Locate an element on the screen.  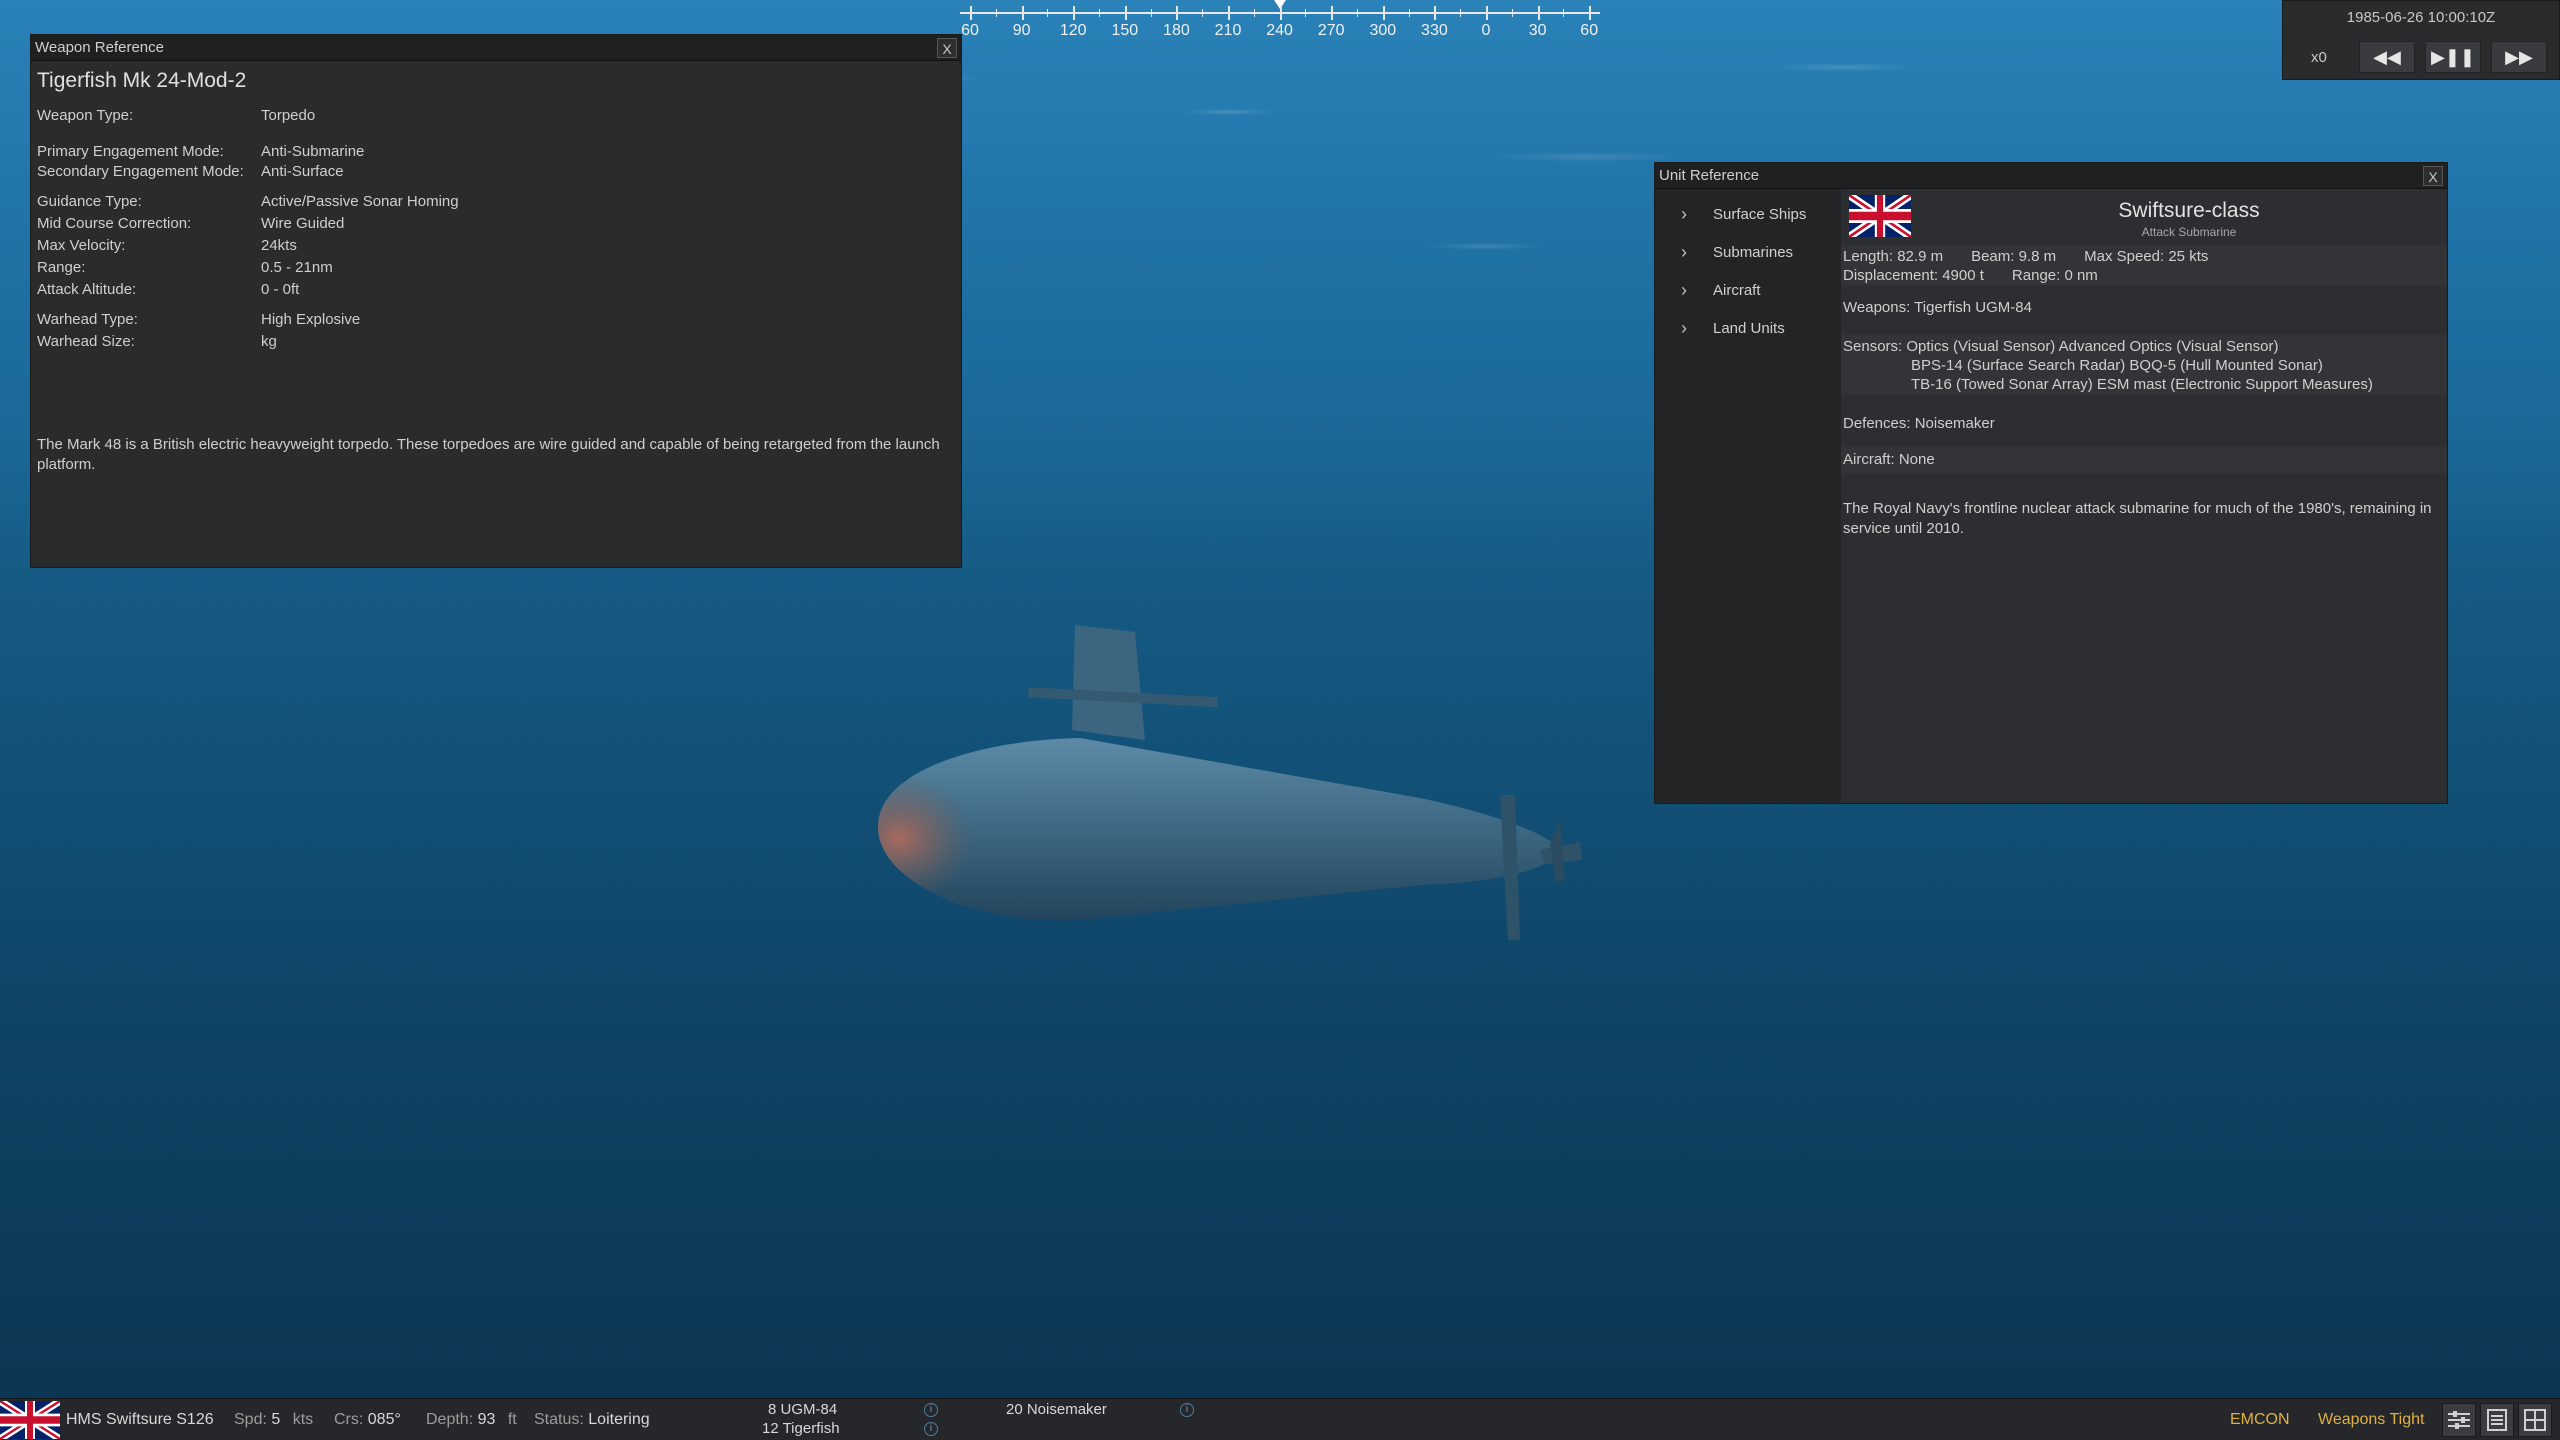
weapon-field-row: Attack Altitude: 0 - 0ft is located at coordinates (168, 289).